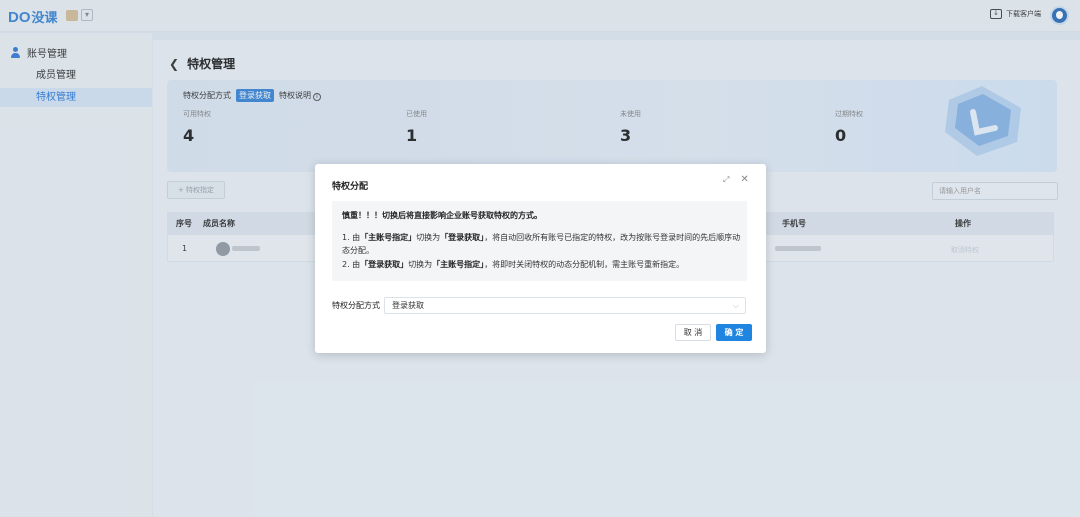 Image resolution: width=1080 pixels, height=517 pixels. What do you see at coordinates (408, 305) in the screenshot?
I see `mode-select-value: 登录获取` at bounding box center [408, 305].